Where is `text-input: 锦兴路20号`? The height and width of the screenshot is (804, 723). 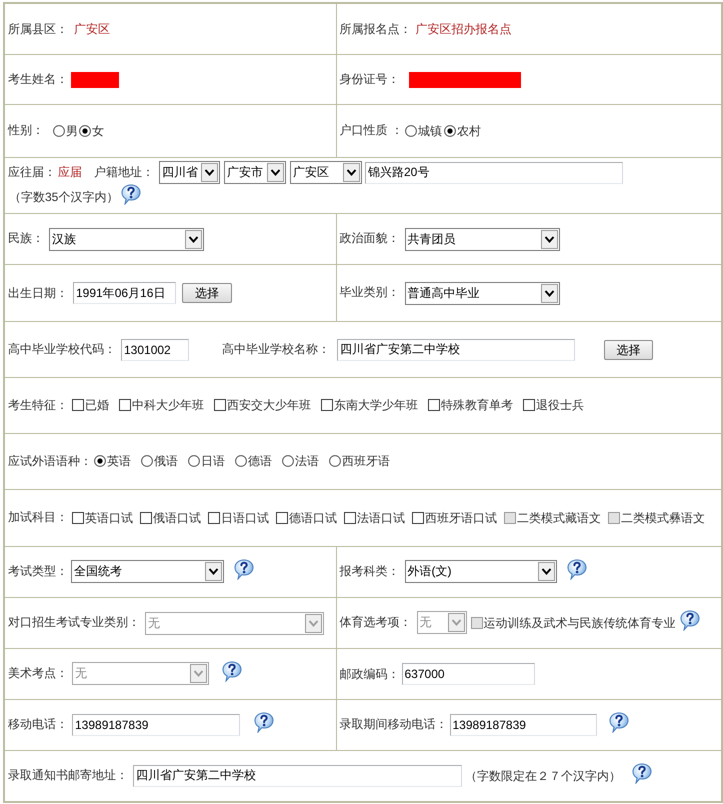
text-input: 锦兴路20号 is located at coordinates (494, 173).